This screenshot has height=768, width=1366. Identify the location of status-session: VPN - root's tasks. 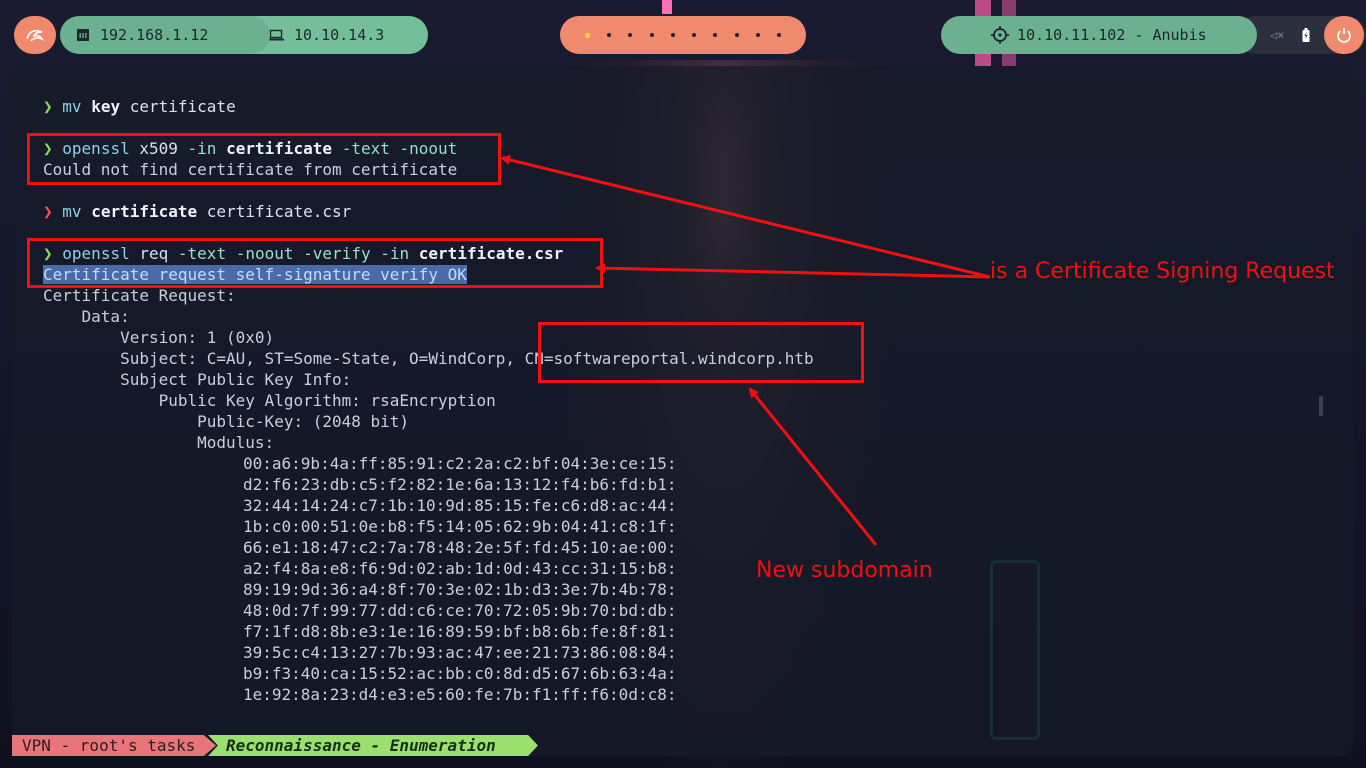
(114, 745).